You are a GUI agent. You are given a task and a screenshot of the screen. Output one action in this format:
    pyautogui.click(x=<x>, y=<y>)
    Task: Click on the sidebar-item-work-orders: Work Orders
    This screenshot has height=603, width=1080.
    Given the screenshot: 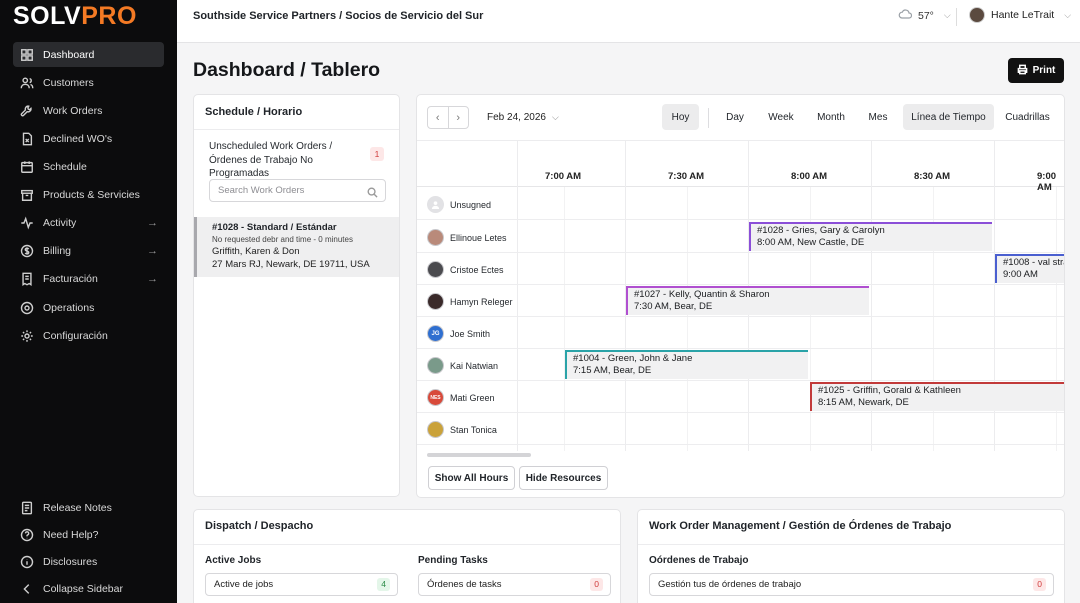 What is the action you would take?
    pyautogui.click(x=88, y=110)
    